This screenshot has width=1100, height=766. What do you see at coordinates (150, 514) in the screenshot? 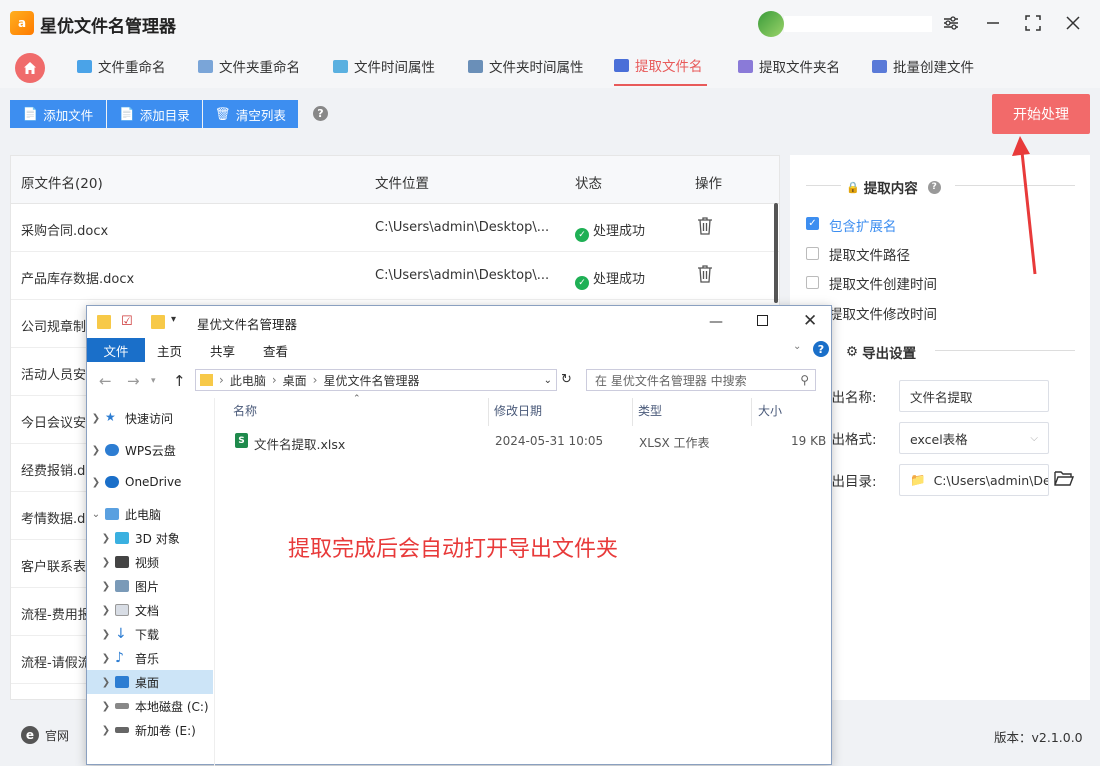
I see `nav-this-pc: ⌄ 此电脑` at bounding box center [150, 514].